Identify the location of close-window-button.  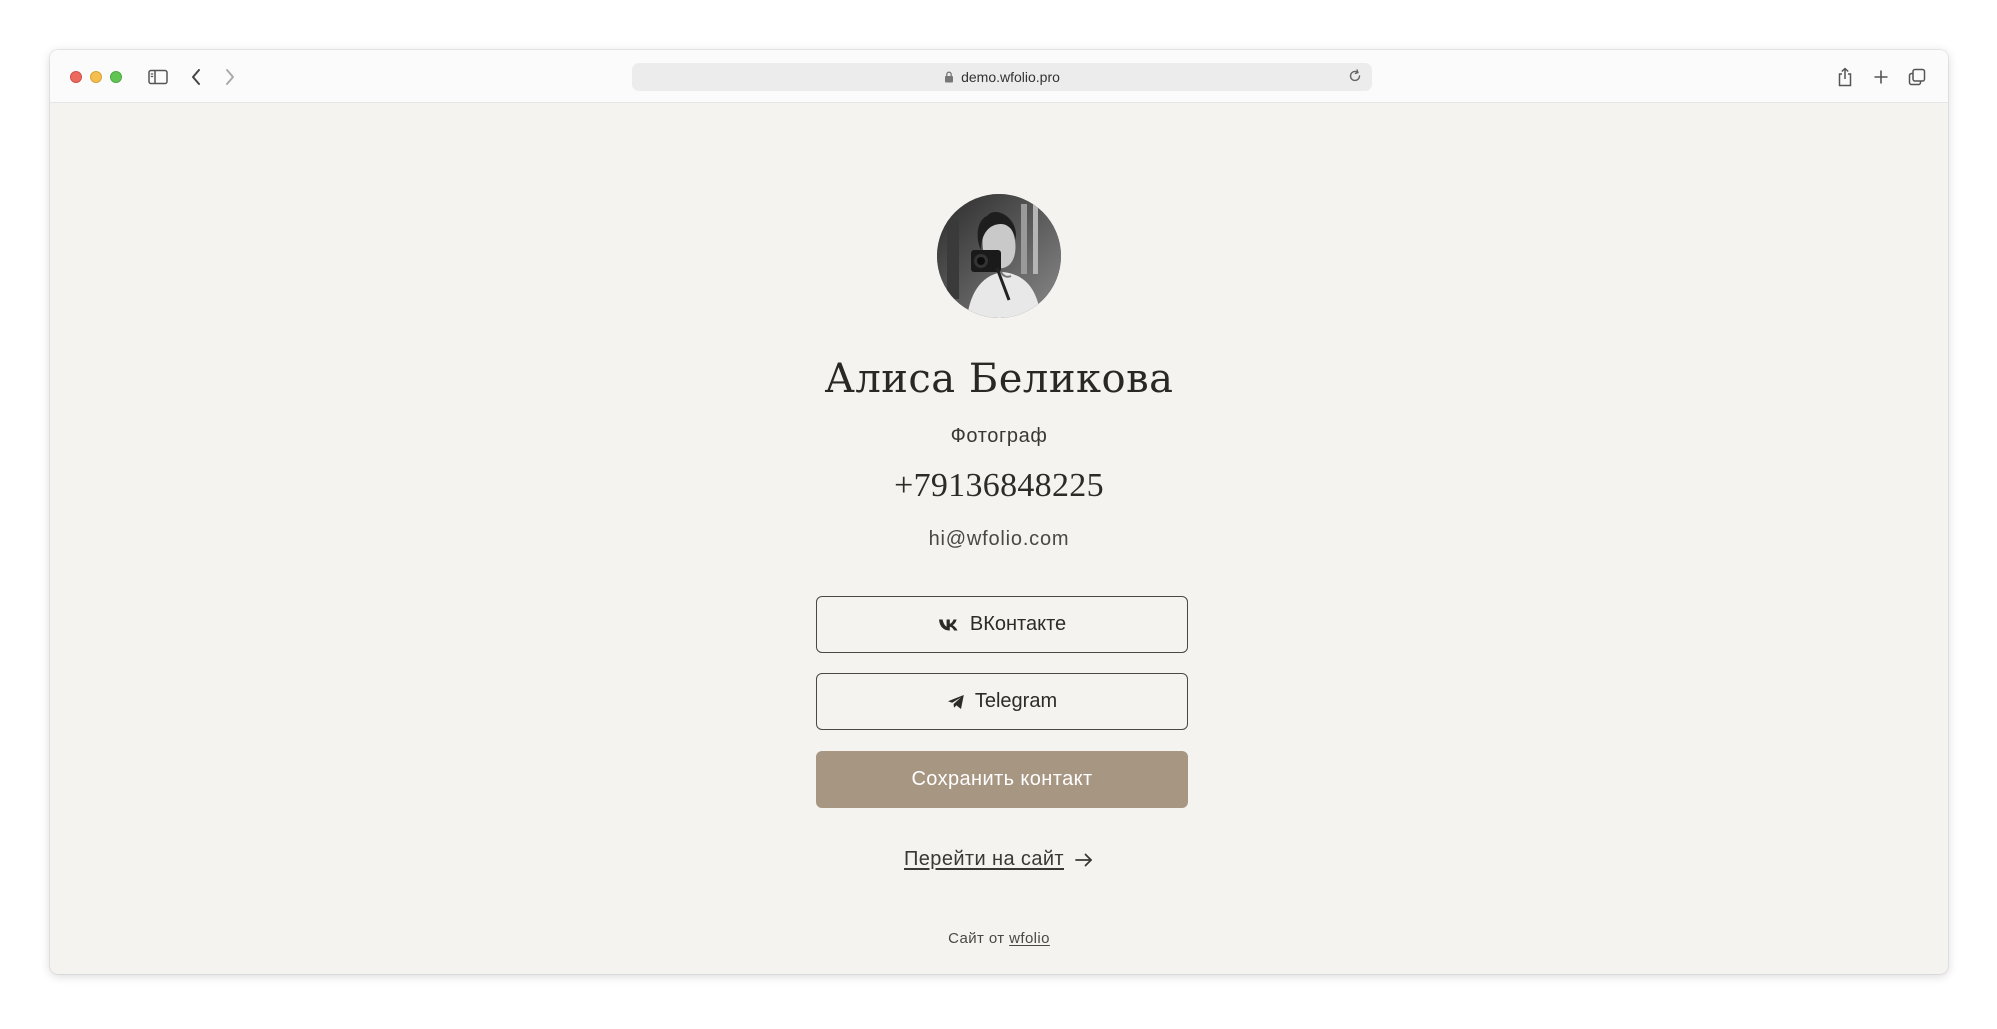
(76, 77).